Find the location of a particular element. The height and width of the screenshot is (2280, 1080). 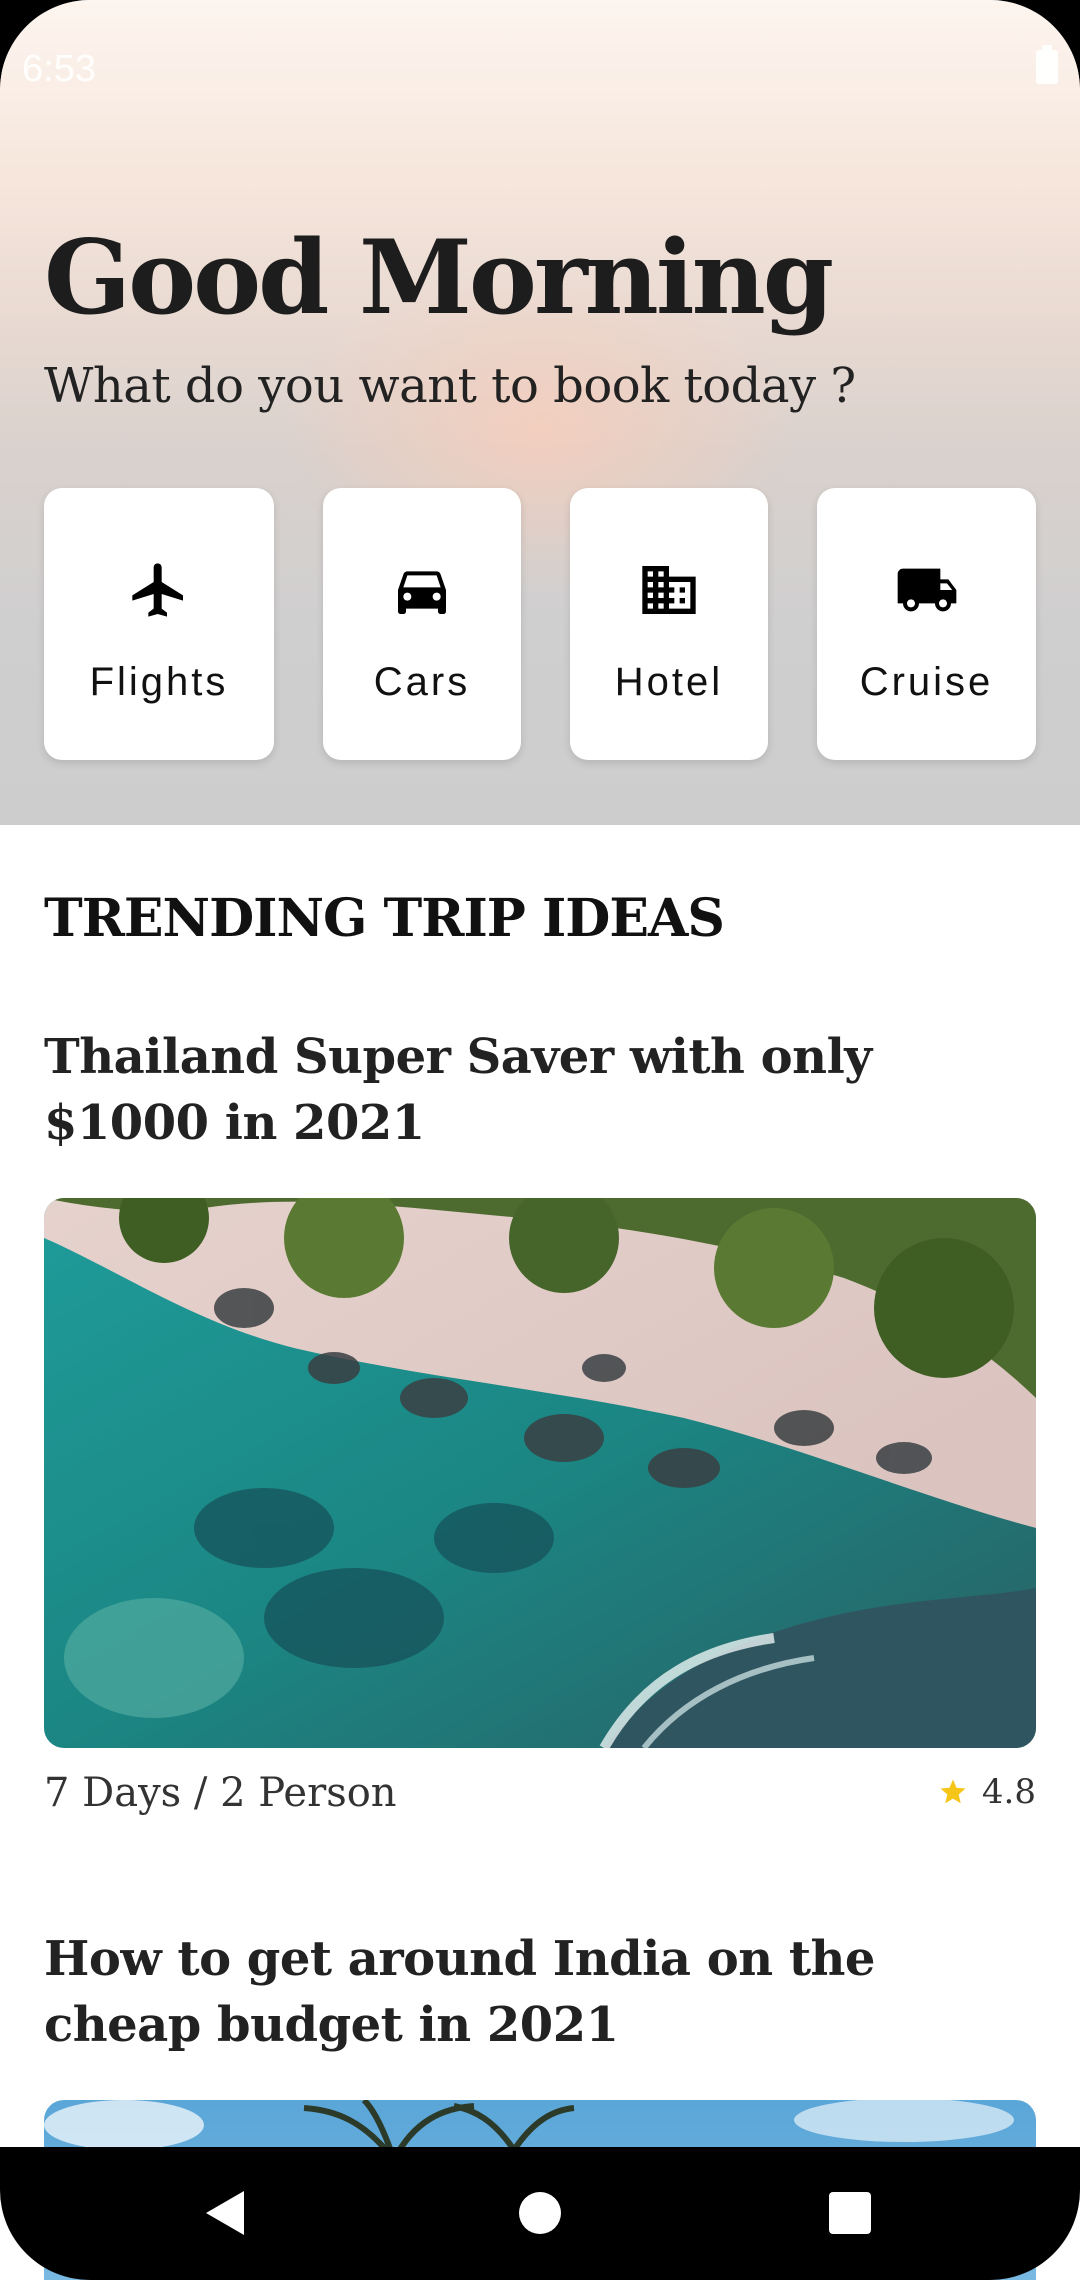

system-nav-bar is located at coordinates (540, 2213).